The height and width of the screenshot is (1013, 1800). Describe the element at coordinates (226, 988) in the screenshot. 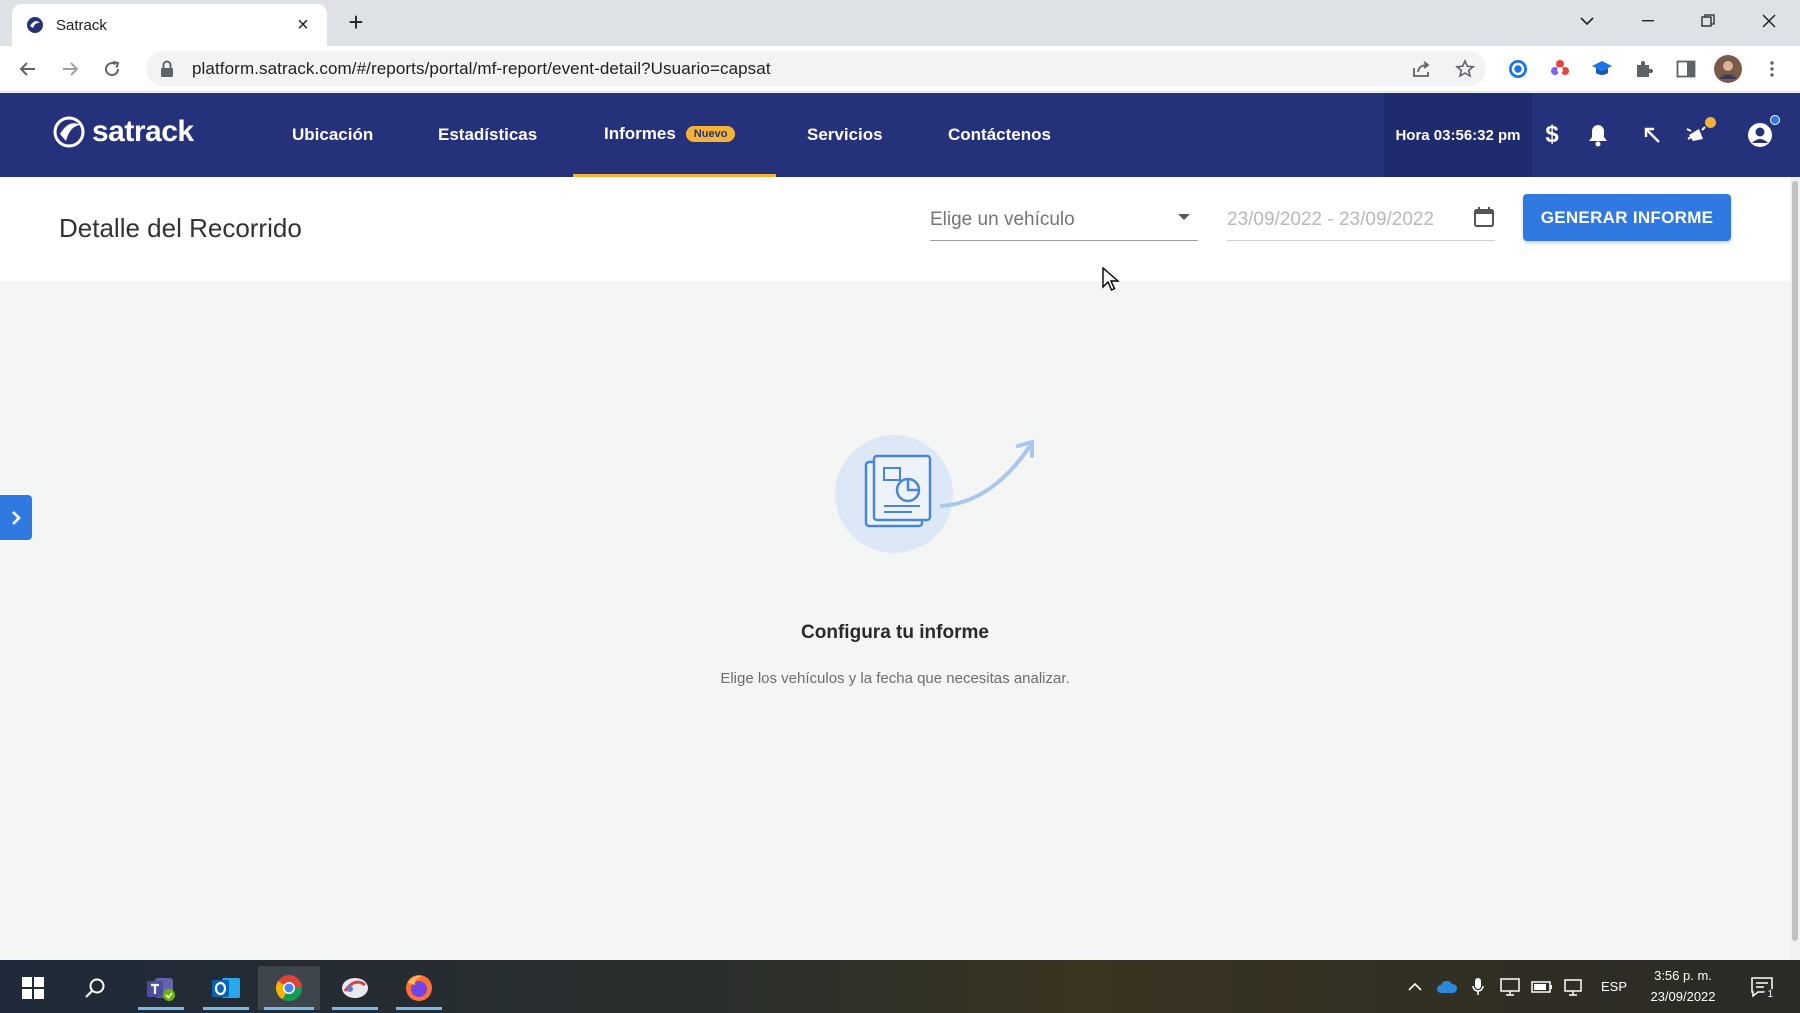

I see `outlook-app-icon` at that location.